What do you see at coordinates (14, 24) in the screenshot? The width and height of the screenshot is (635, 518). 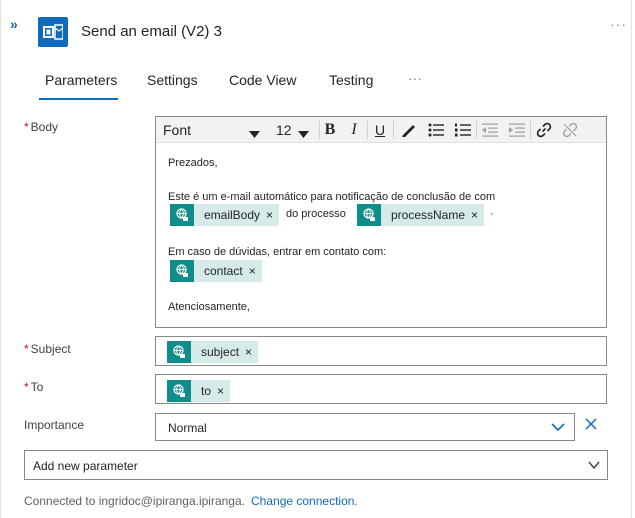 I see `collapse-panel-button: »` at bounding box center [14, 24].